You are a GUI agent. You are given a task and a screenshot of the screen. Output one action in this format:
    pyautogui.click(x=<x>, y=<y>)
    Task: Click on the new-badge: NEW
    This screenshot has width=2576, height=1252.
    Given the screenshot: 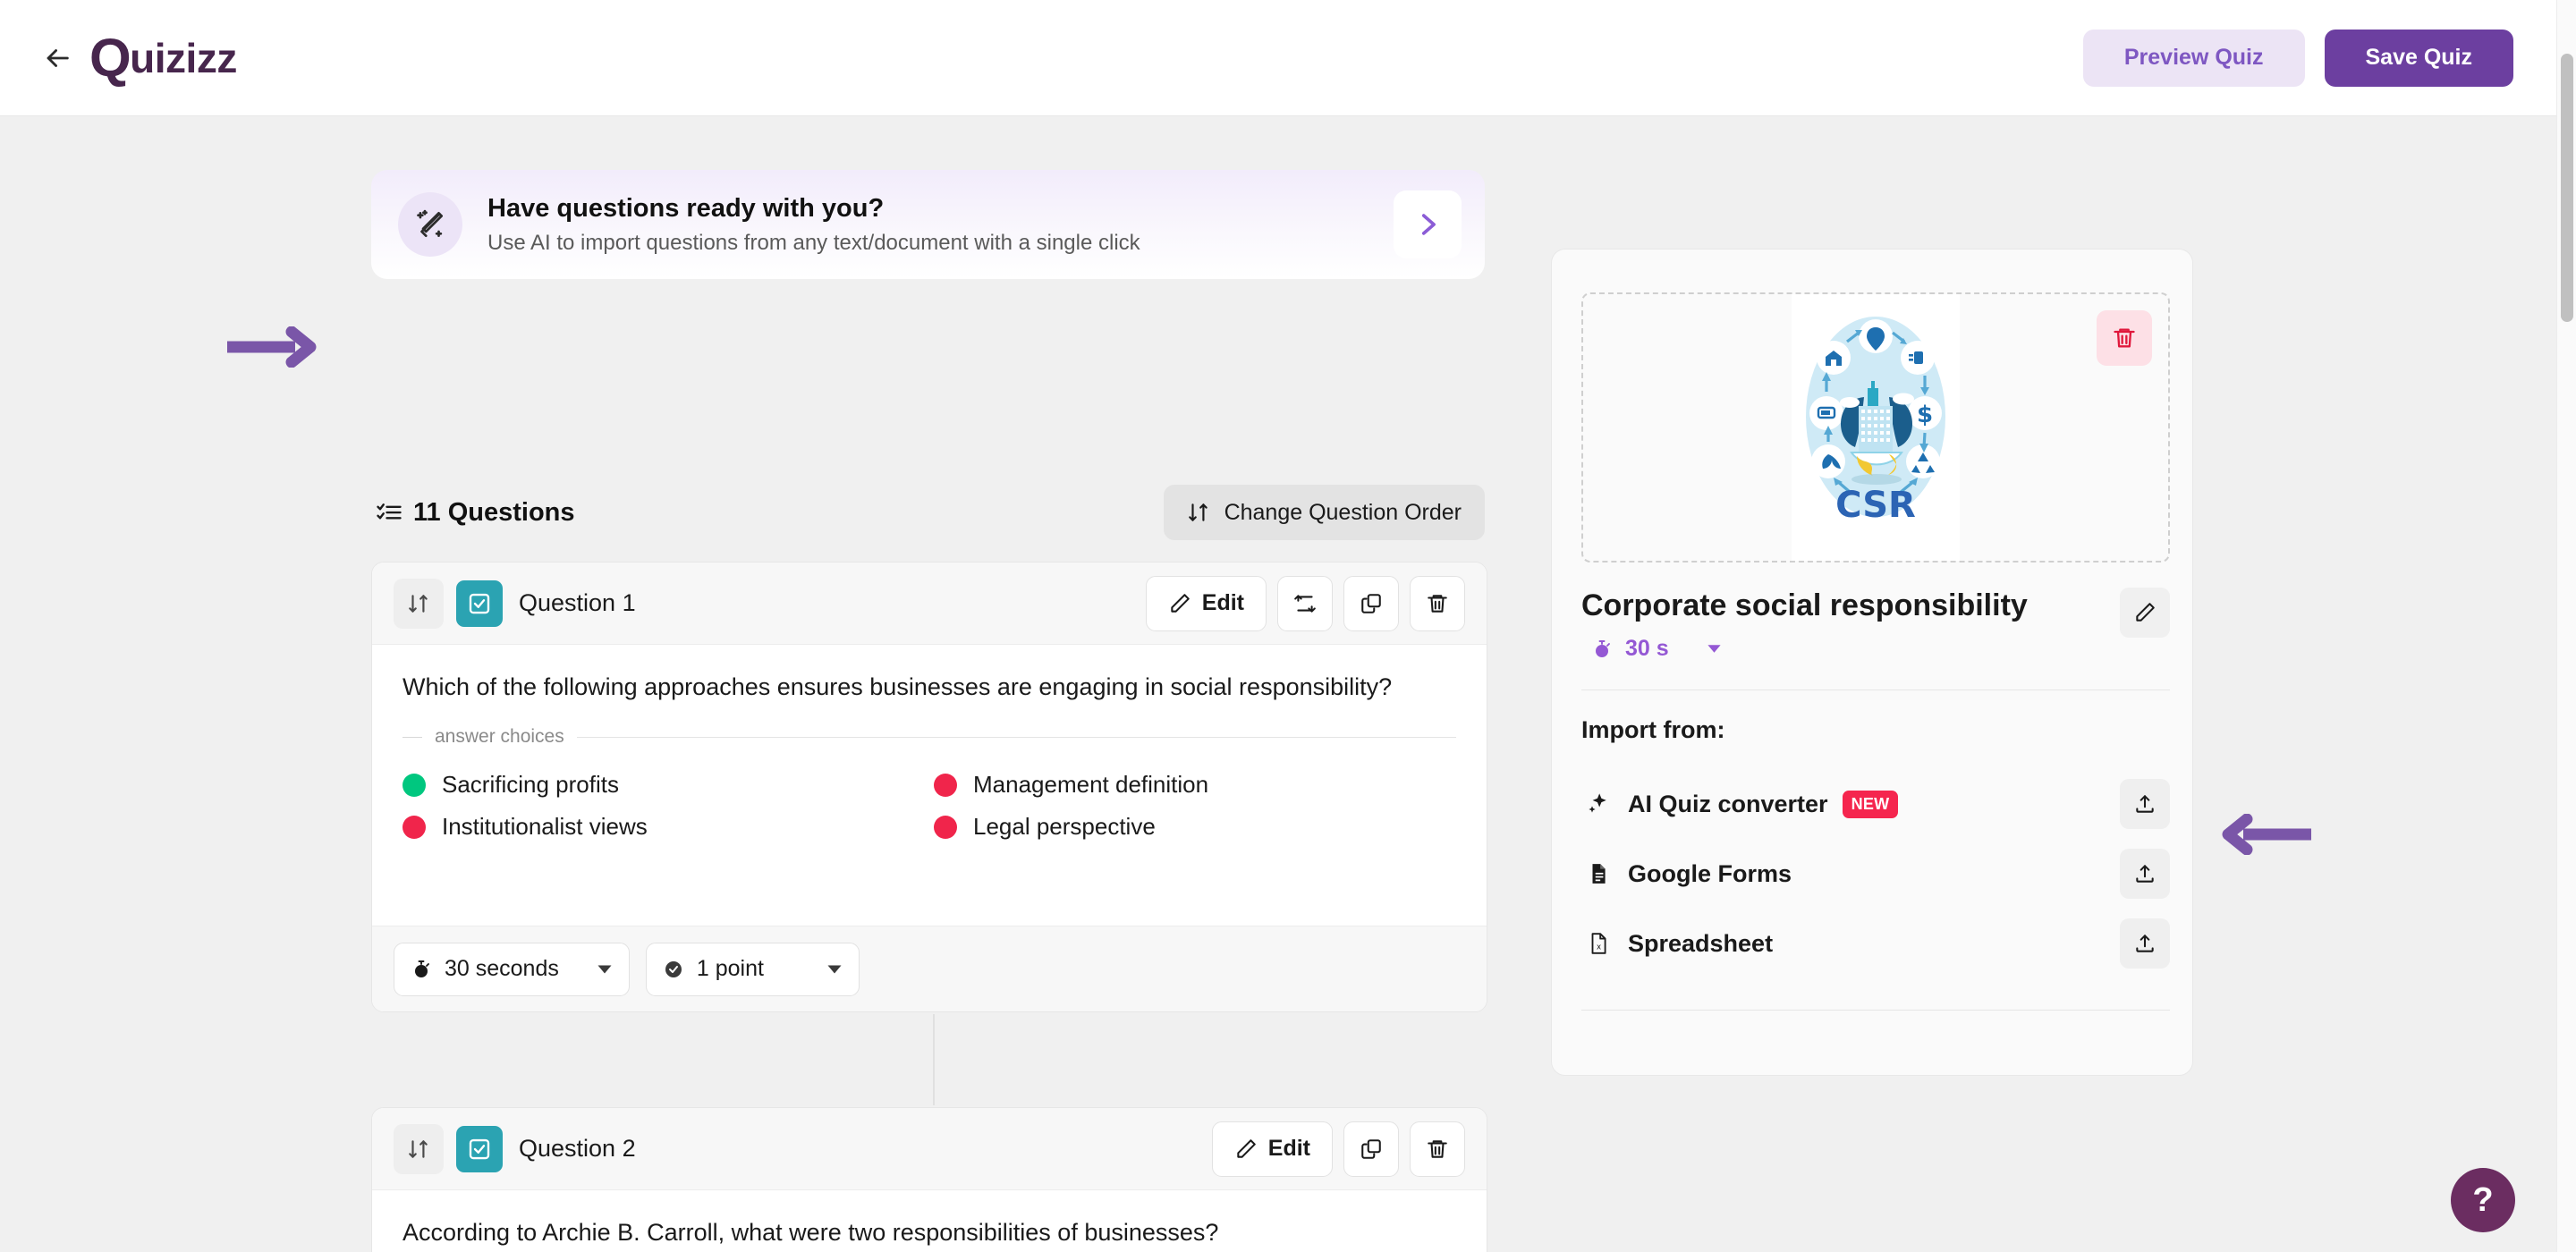 What is the action you would take?
    pyautogui.click(x=1870, y=804)
    